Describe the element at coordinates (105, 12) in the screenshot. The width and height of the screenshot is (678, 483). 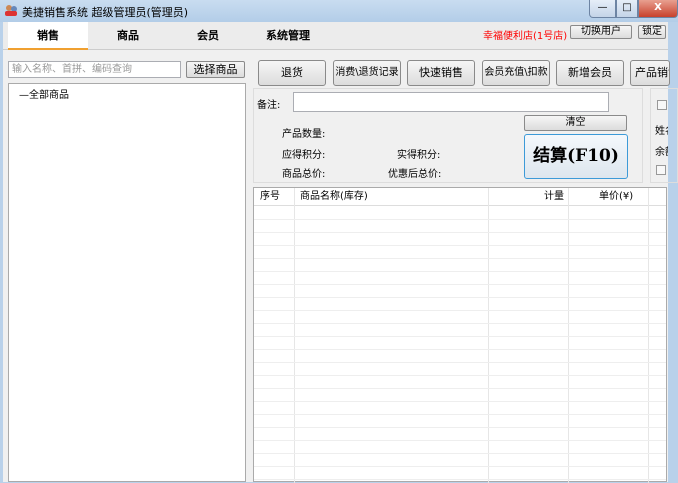
I see `window-title: 美捷销售系统 超级管理员(管理员)` at that location.